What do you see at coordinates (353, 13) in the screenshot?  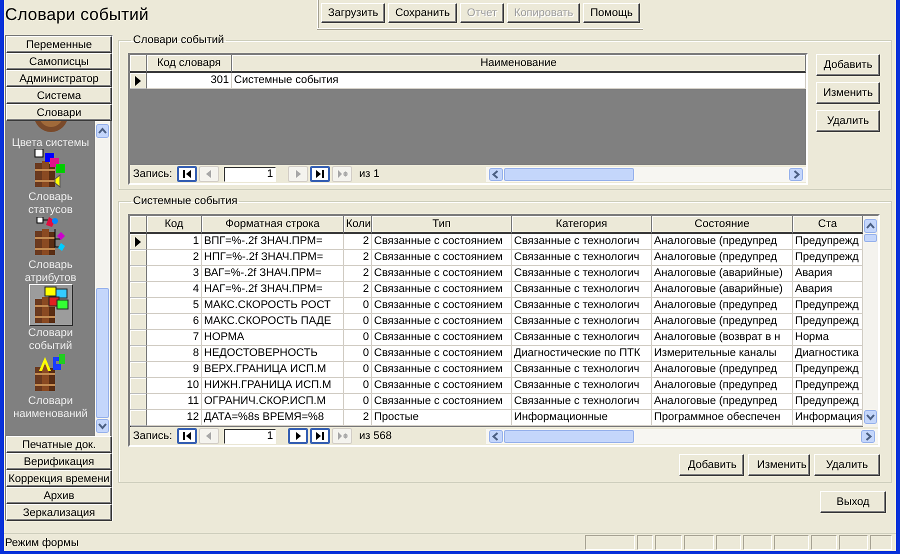 I see `toolbar-button: Загрузить` at bounding box center [353, 13].